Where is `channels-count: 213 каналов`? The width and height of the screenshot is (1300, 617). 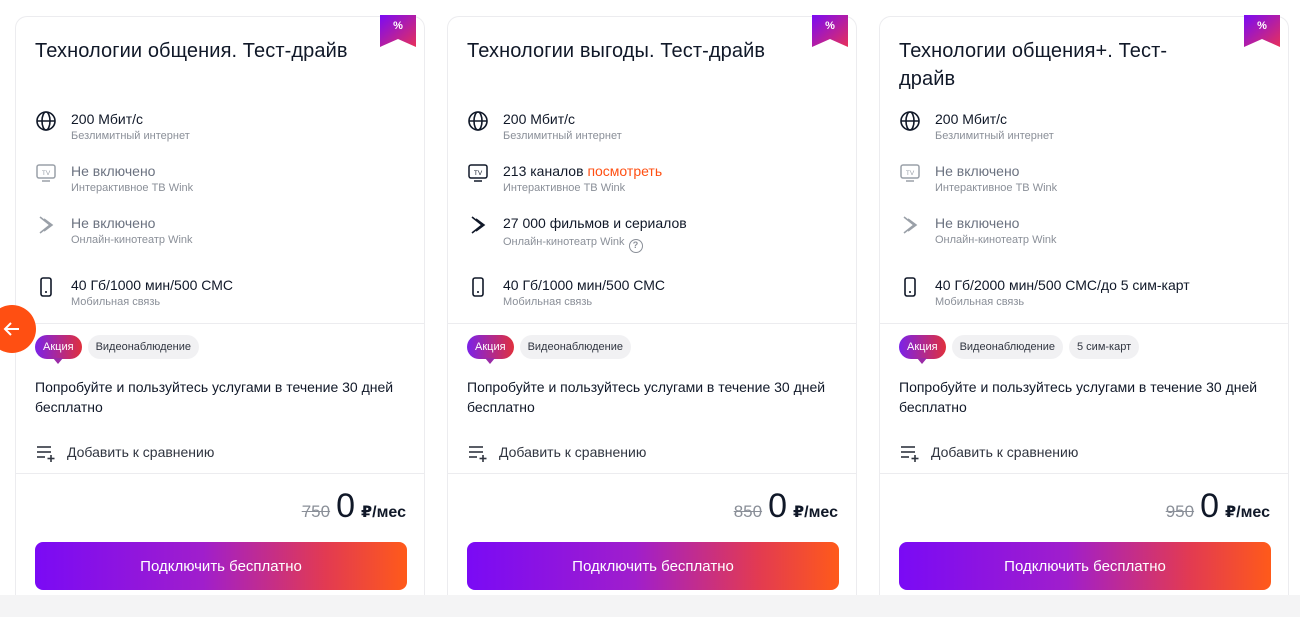
channels-count: 213 каналов is located at coordinates (543, 171).